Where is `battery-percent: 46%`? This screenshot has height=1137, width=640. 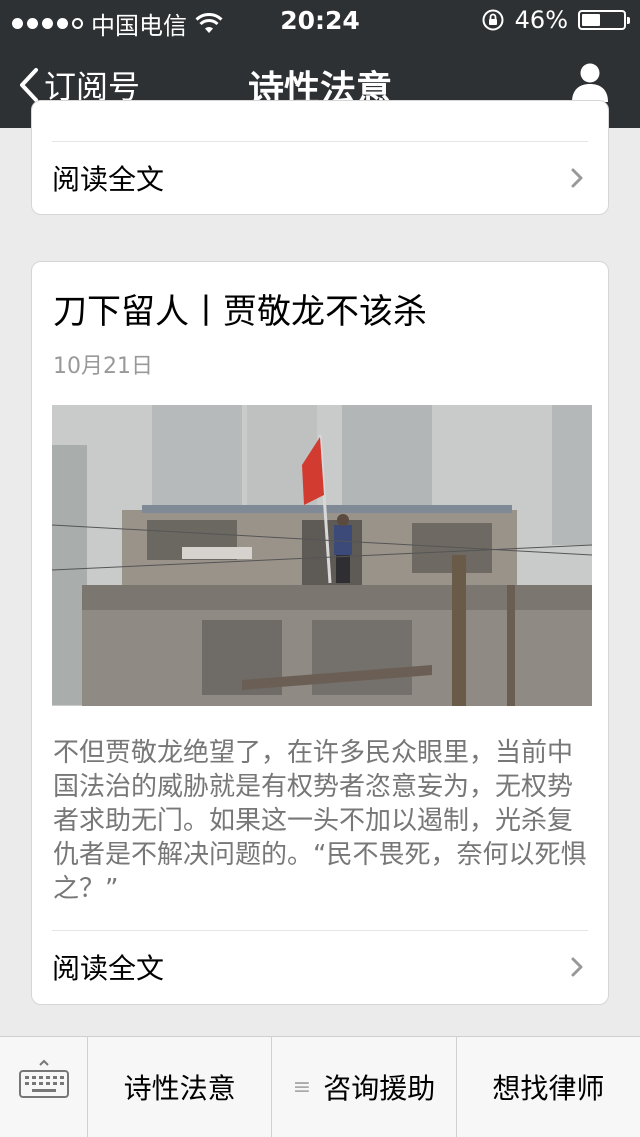 battery-percent: 46% is located at coordinates (541, 20).